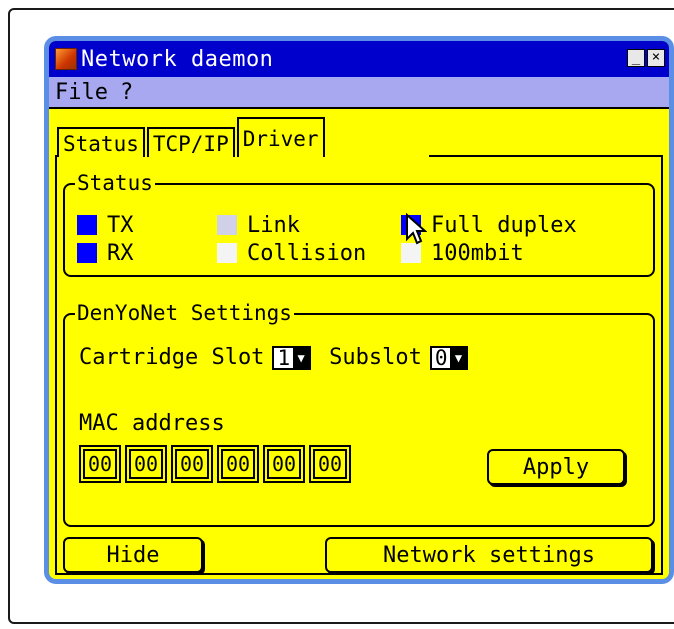 The image size is (674, 629). I want to click on slot-row: Cartridge Slot 1 ▼ Subslot 0 ▼, so click(274, 357).